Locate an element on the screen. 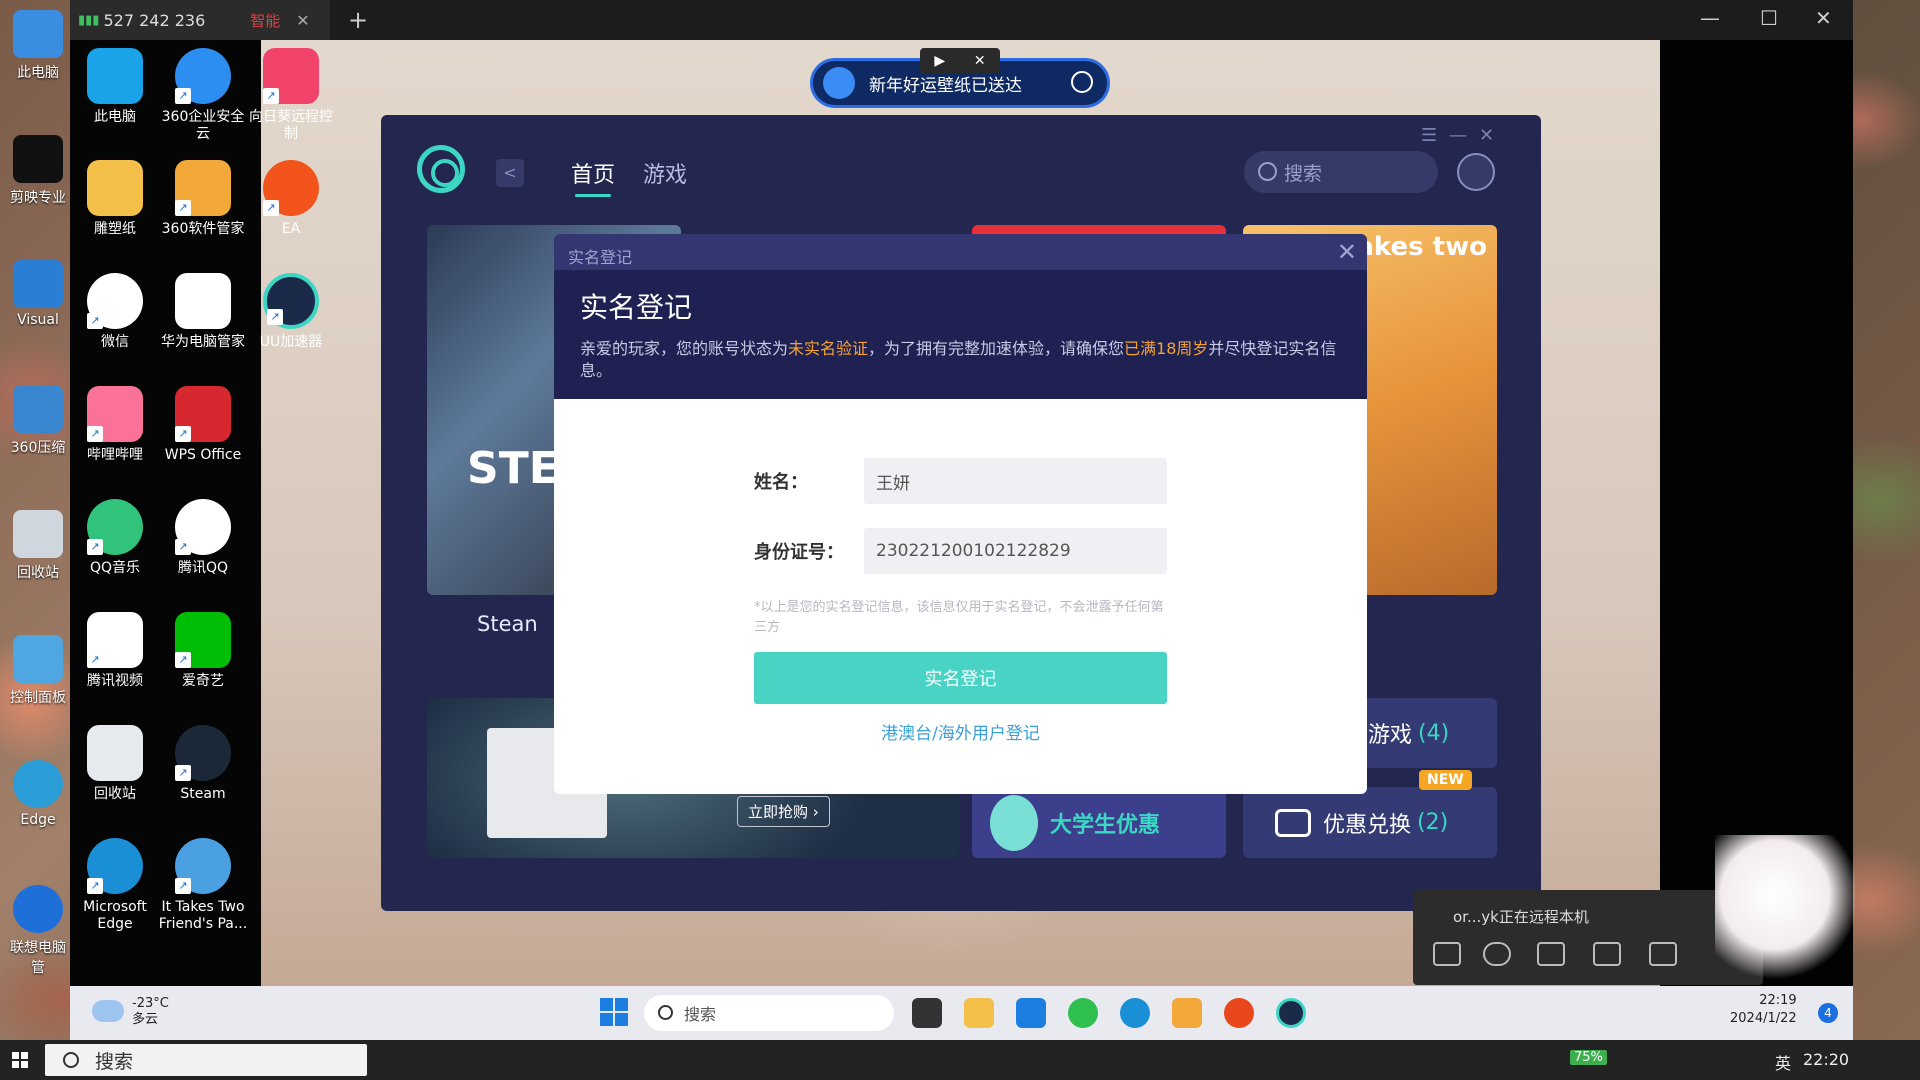 The image size is (1920, 1080). desktop-icon: ↗ Steam is located at coordinates (203, 764).